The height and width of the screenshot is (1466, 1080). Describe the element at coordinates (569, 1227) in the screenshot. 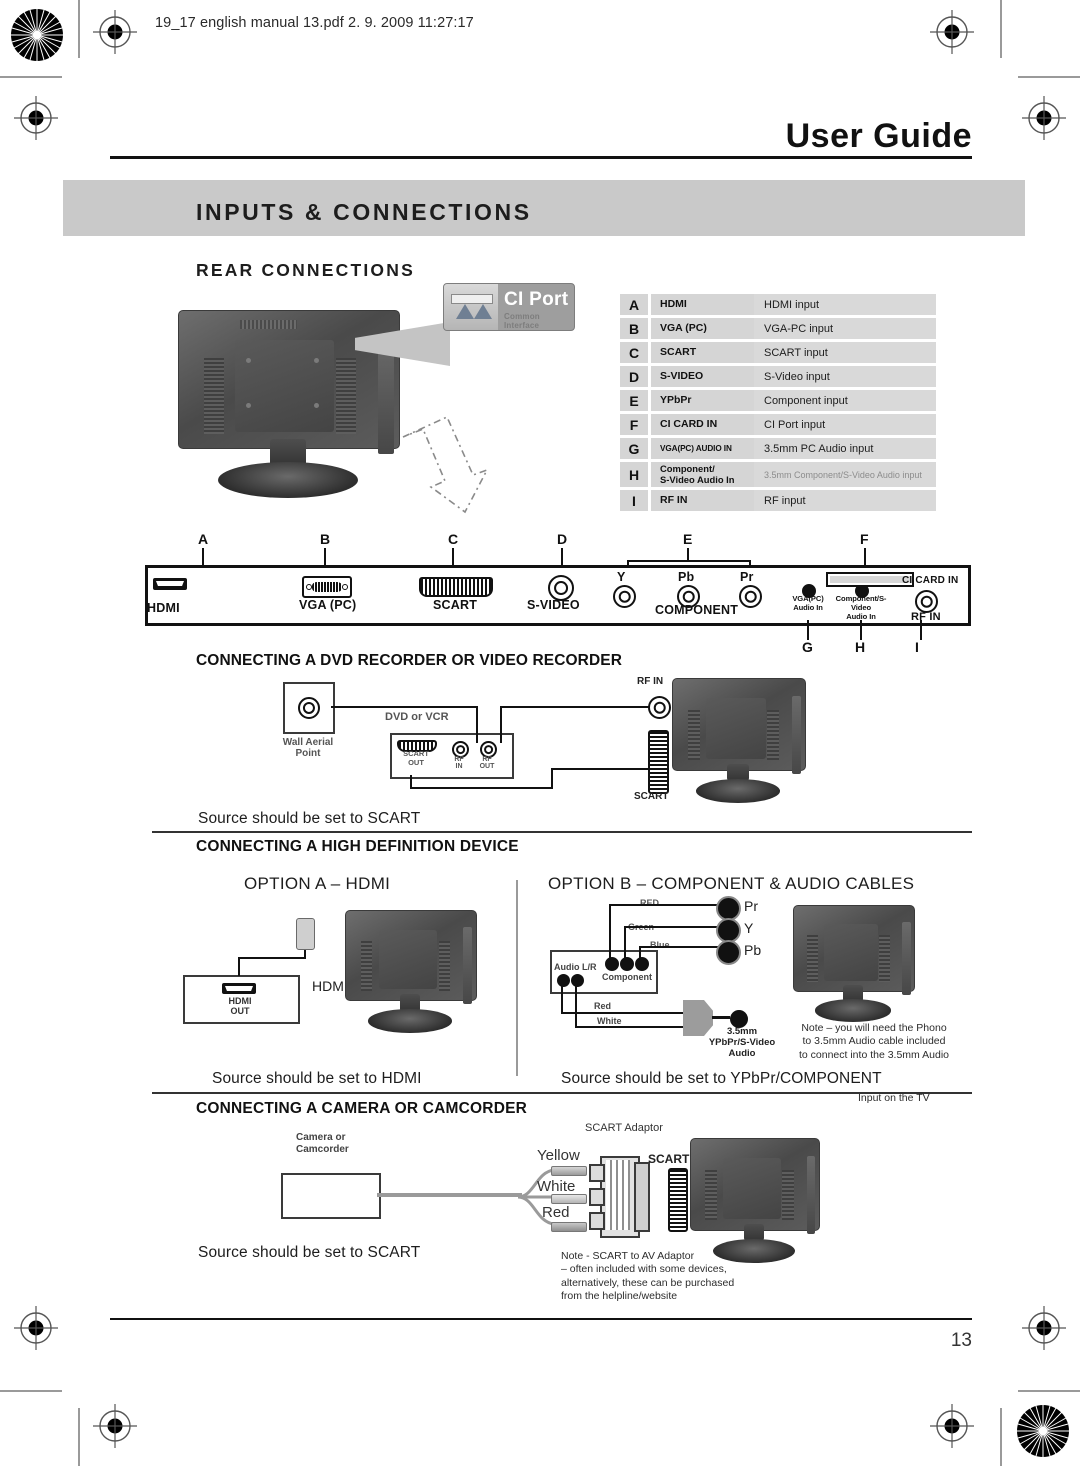

I see `rca-plug-red-icon` at that location.